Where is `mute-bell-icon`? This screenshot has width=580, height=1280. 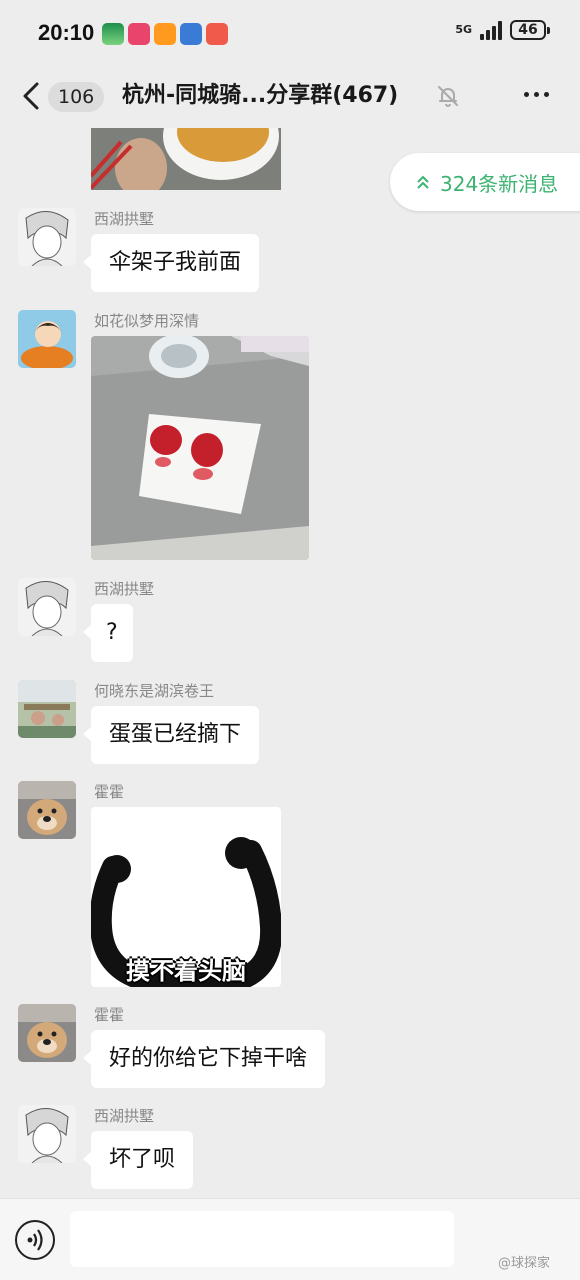
mute-bell-icon is located at coordinates (448, 96).